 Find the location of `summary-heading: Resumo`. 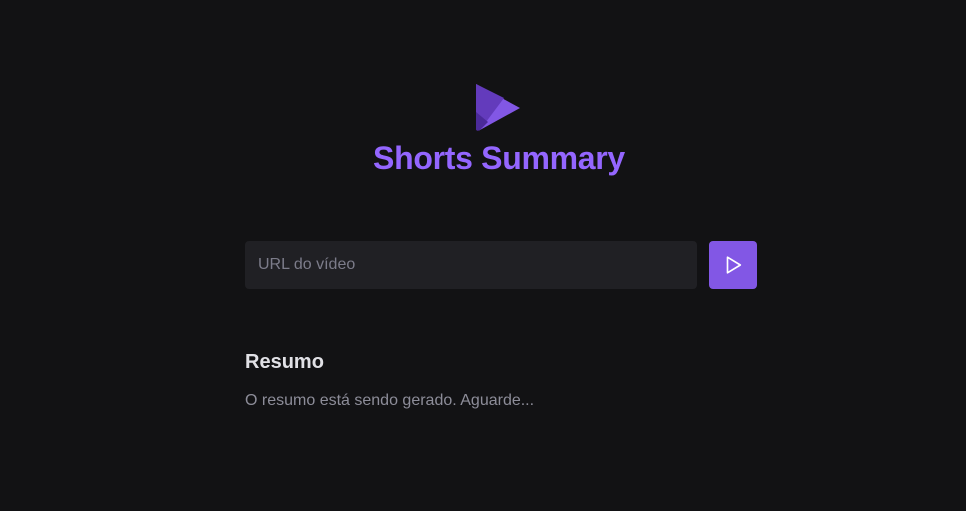

summary-heading: Resumo is located at coordinates (284, 362).